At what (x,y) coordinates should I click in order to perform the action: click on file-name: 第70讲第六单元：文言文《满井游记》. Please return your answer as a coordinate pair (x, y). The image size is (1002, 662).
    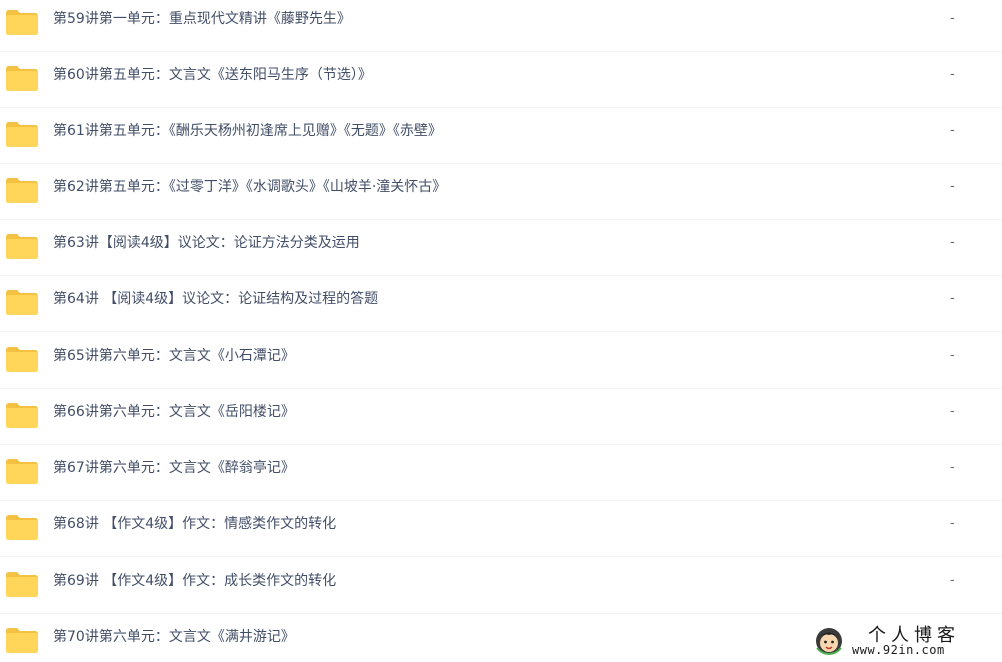
    Looking at the image, I should click on (174, 637).